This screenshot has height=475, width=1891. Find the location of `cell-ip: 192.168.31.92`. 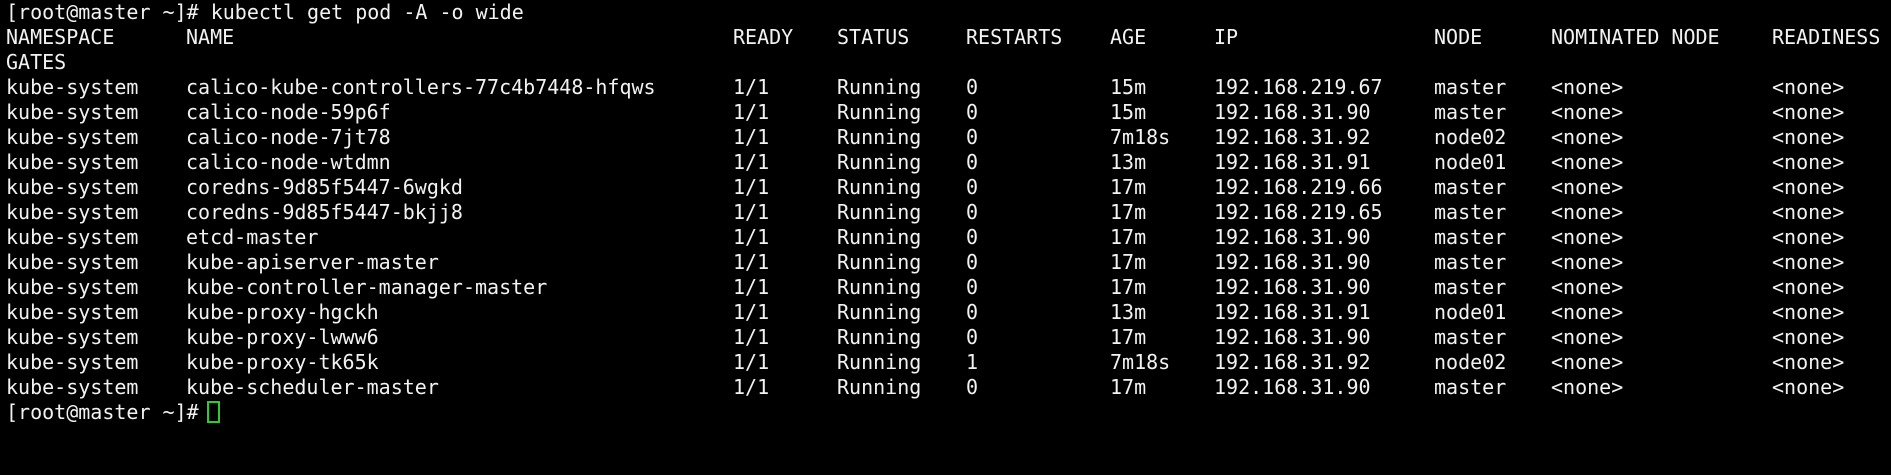

cell-ip: 192.168.31.92 is located at coordinates (1292, 362).